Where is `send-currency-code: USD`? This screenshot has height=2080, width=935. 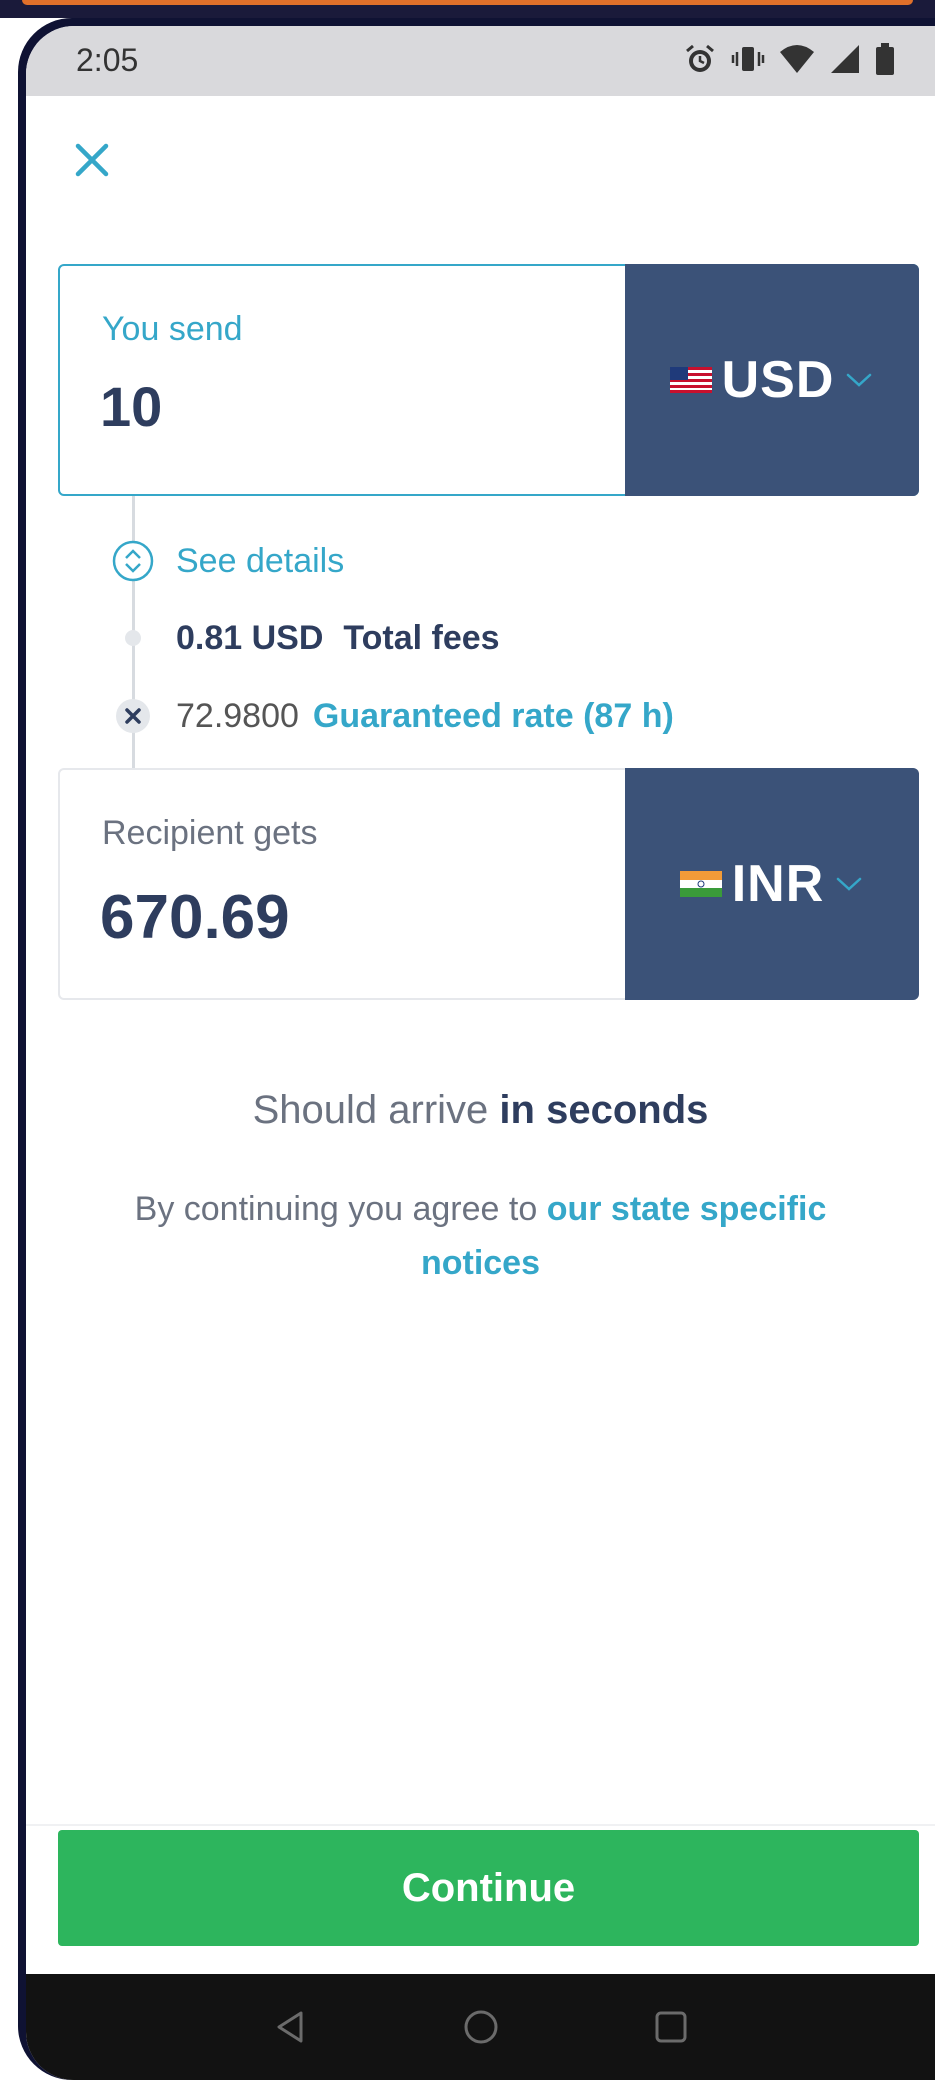 send-currency-code: USD is located at coordinates (778, 380).